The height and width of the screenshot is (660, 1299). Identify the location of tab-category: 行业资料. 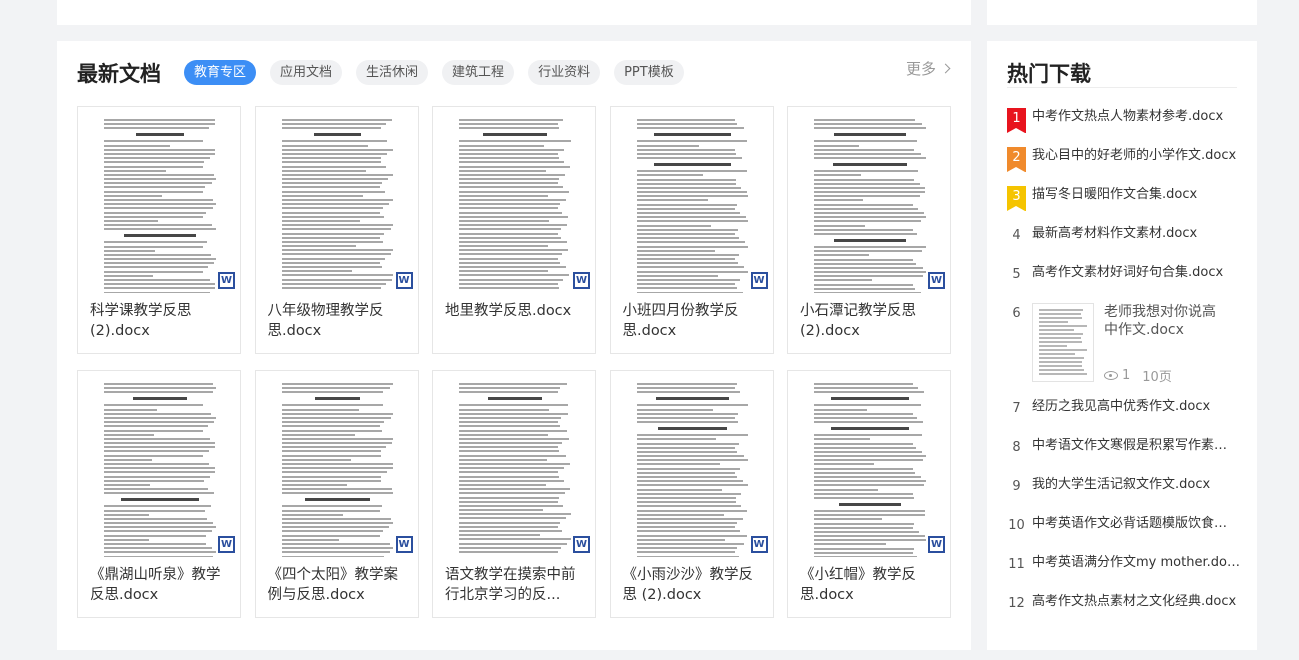
(564, 72).